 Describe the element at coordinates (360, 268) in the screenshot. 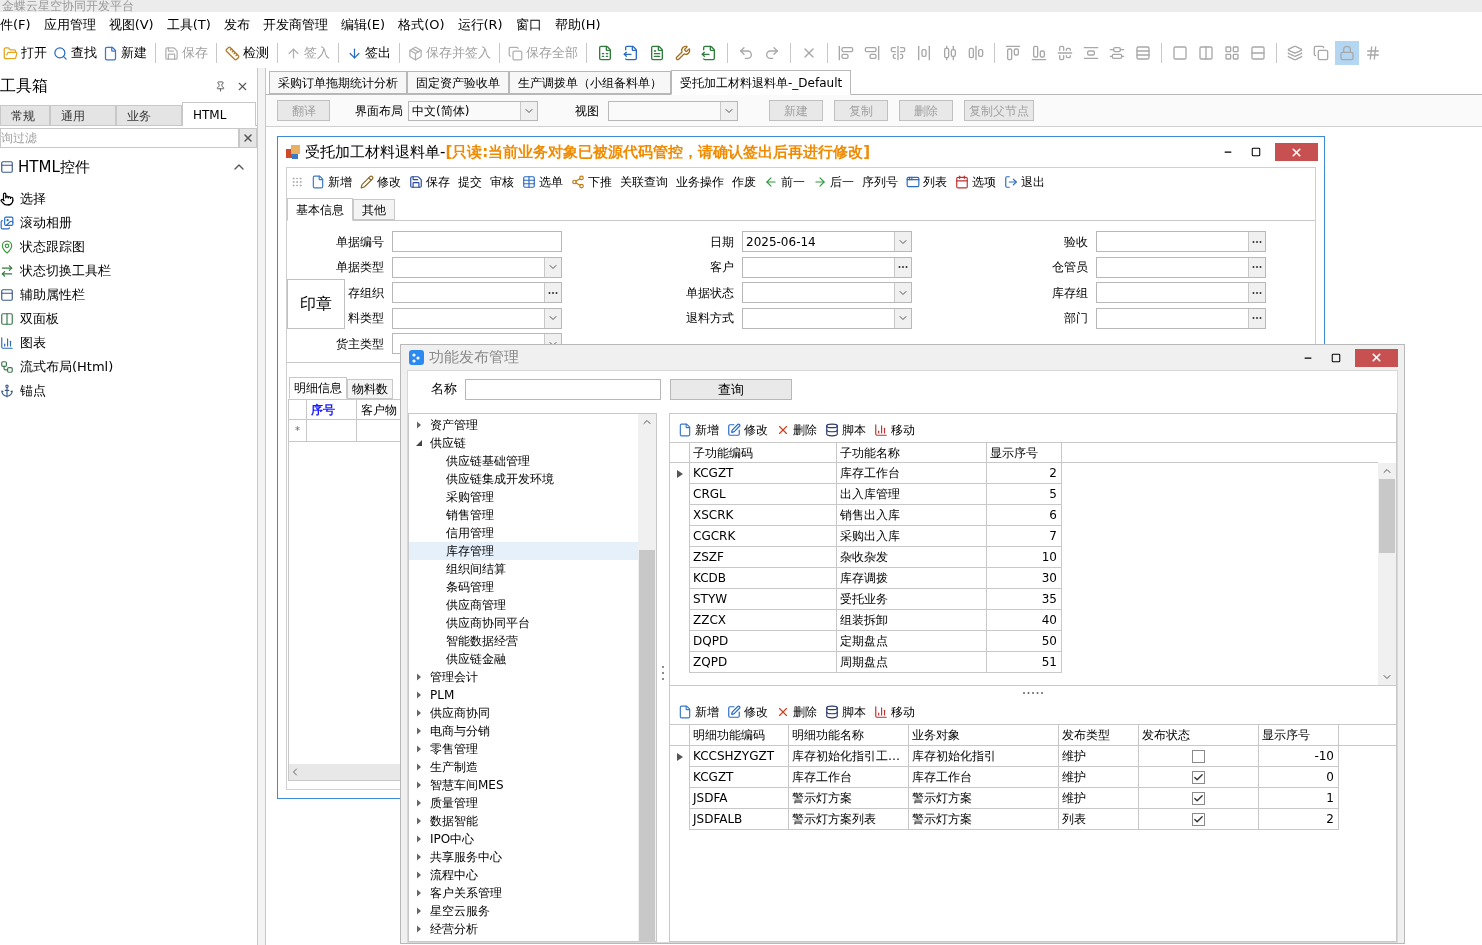

I see `field-label: 单据类型` at that location.